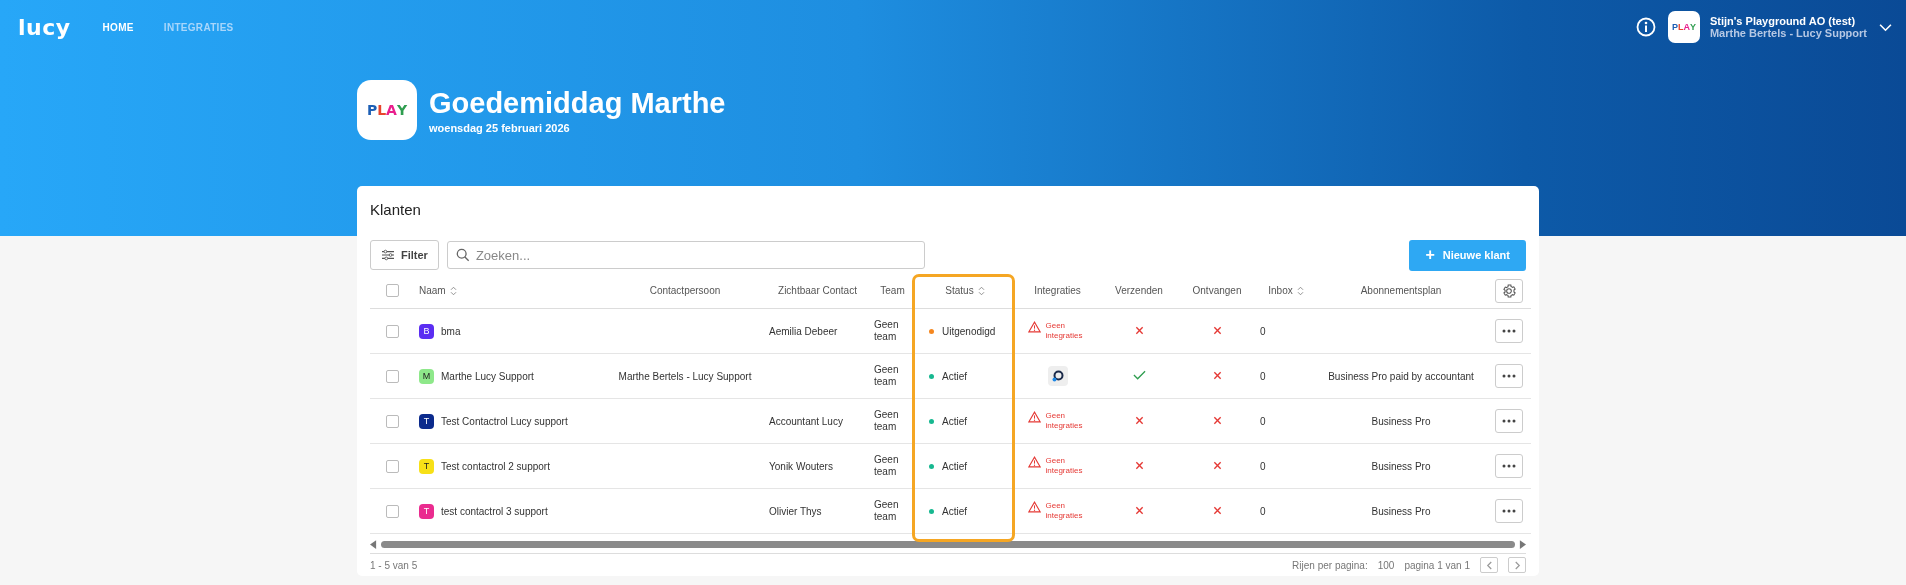 This screenshot has width=1906, height=585. I want to click on organisation-logo: PLAY, so click(387, 110).